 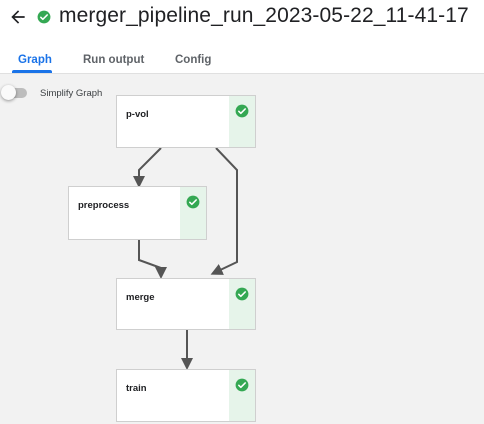 I want to click on node-train: train, so click(x=186, y=395).